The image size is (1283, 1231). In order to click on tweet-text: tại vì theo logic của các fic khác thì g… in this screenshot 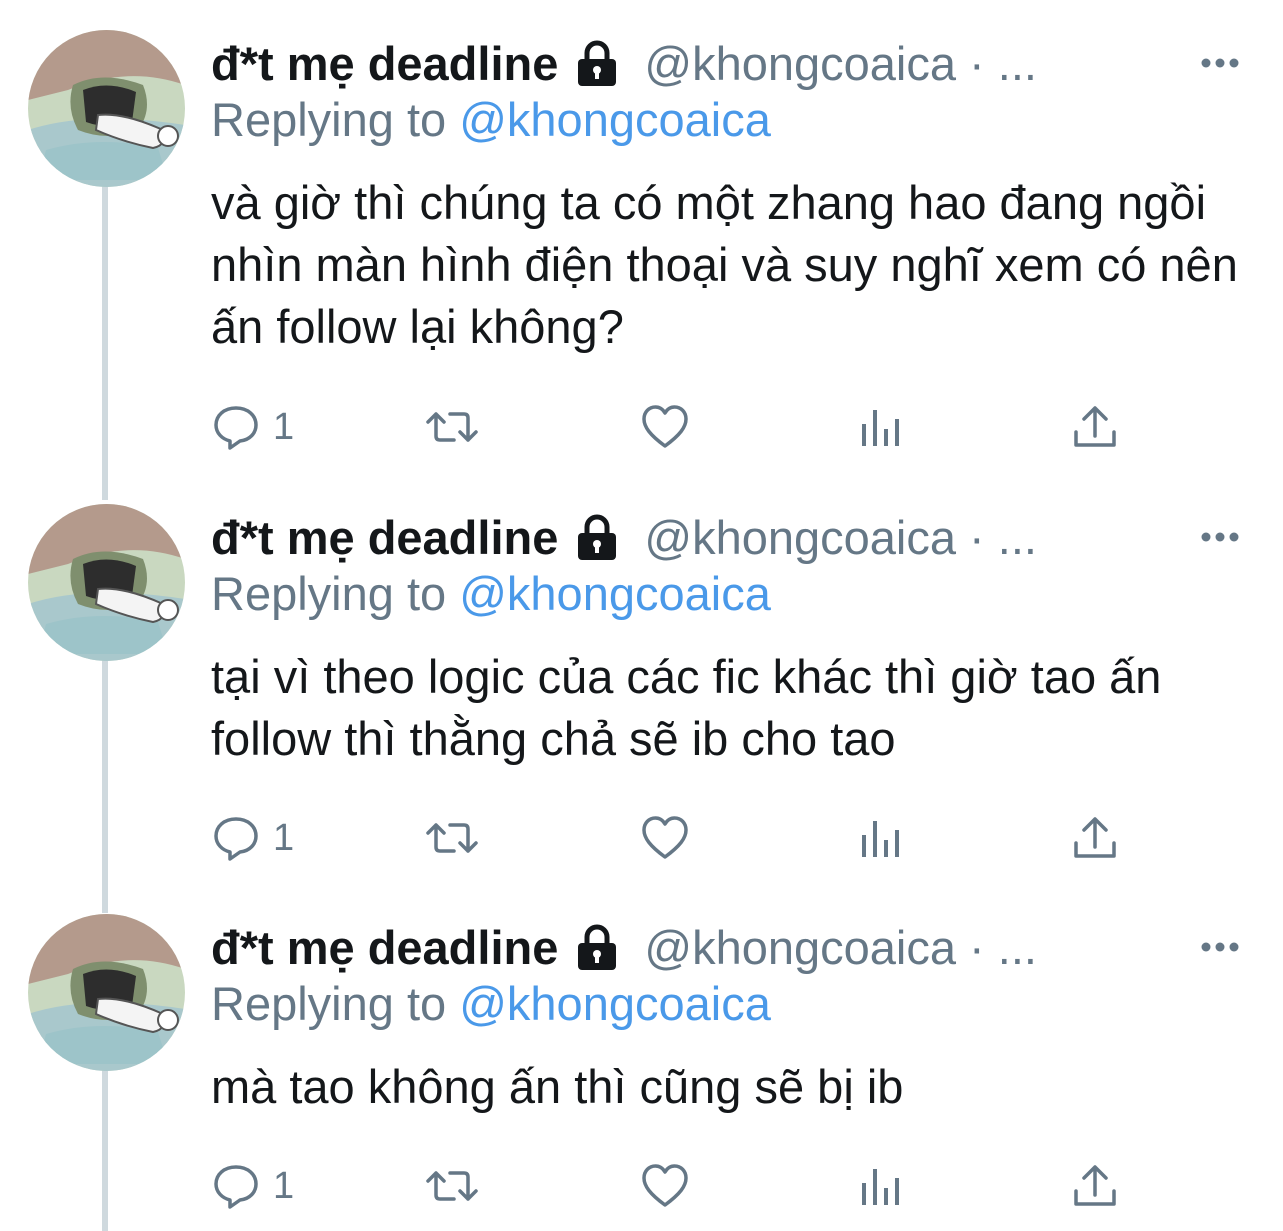, I will do `click(686, 707)`.